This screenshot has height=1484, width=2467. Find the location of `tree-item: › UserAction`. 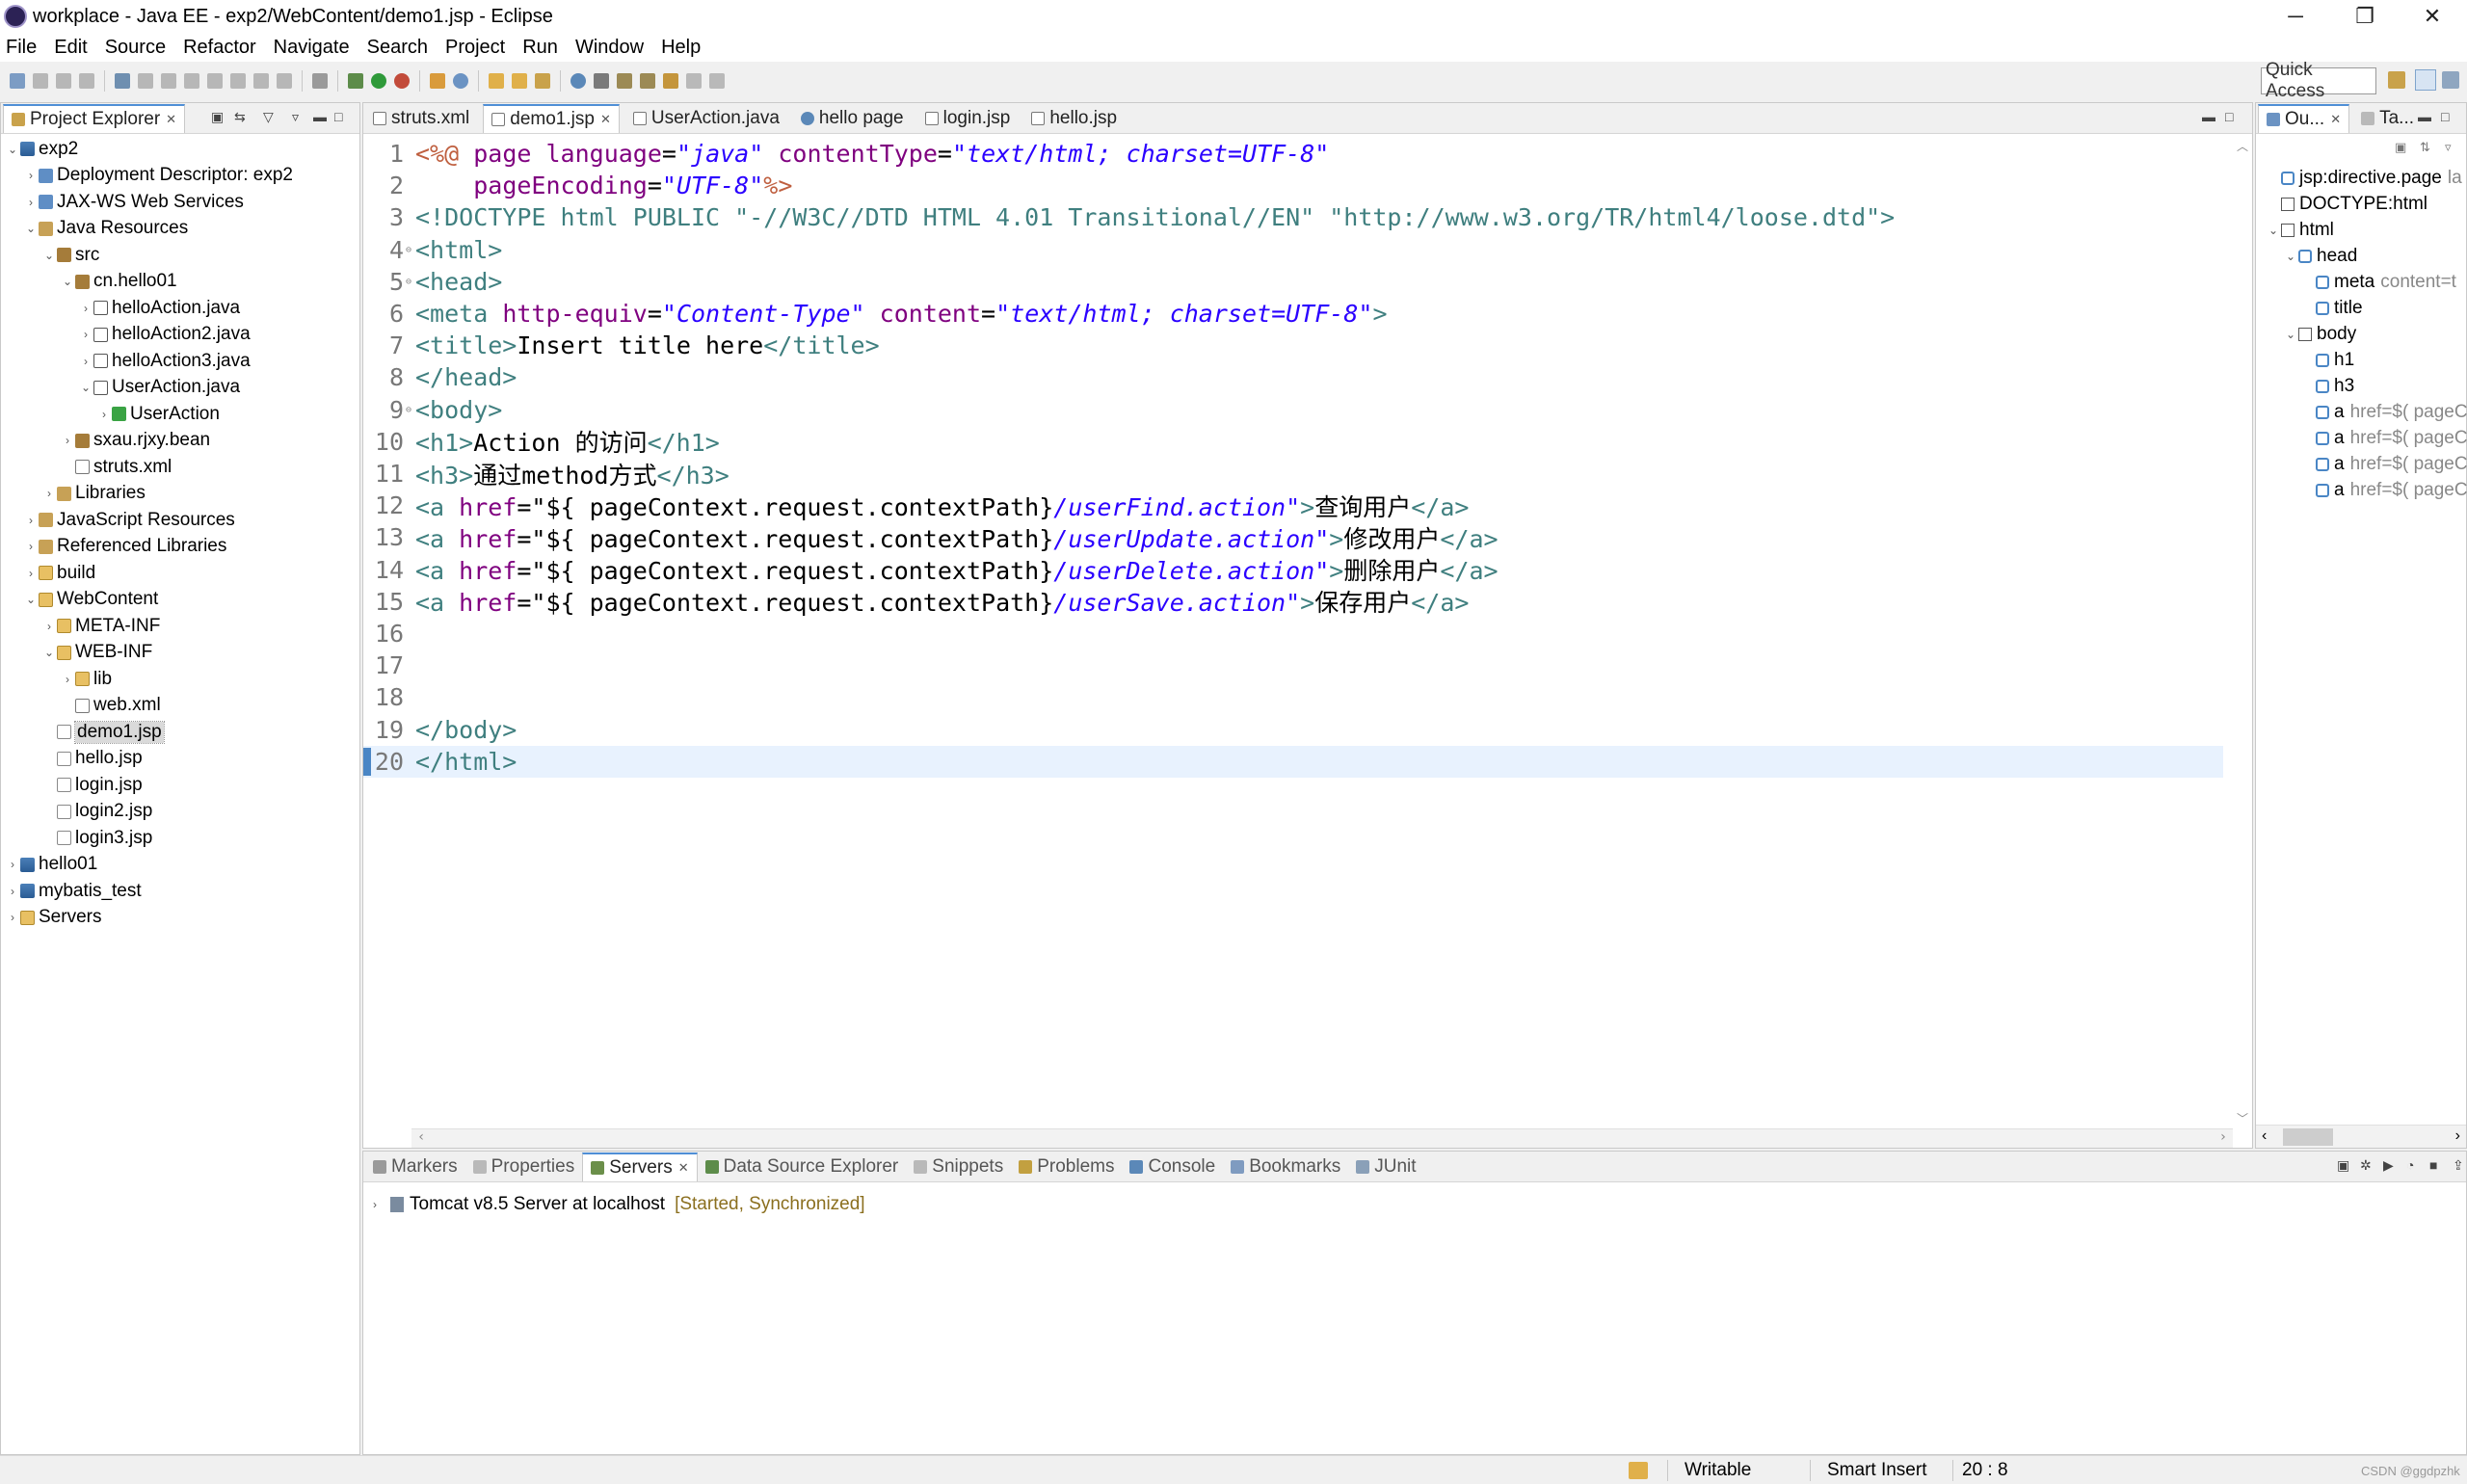

tree-item: › UserAction is located at coordinates (158, 414).